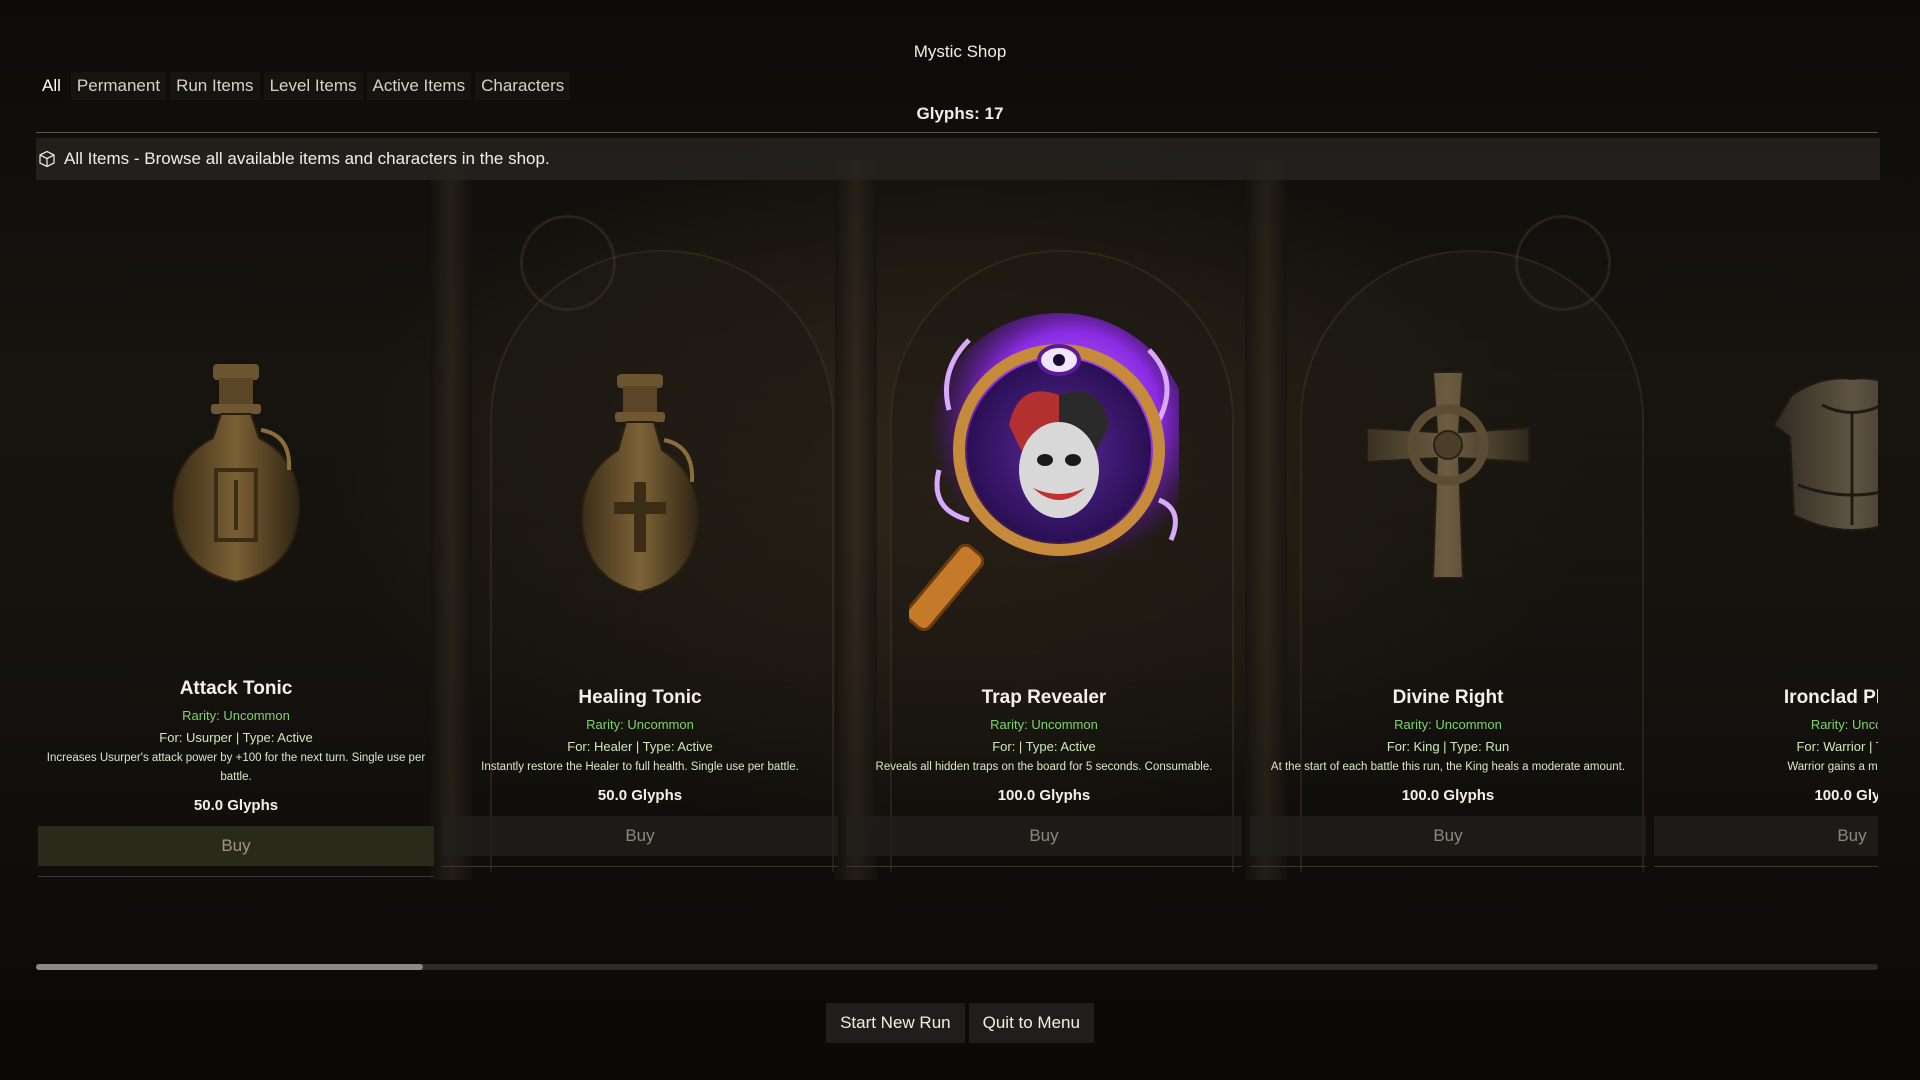  Describe the element at coordinates (1844, 724) in the screenshot. I see `item-rarity: Rarity: Uncom` at that location.